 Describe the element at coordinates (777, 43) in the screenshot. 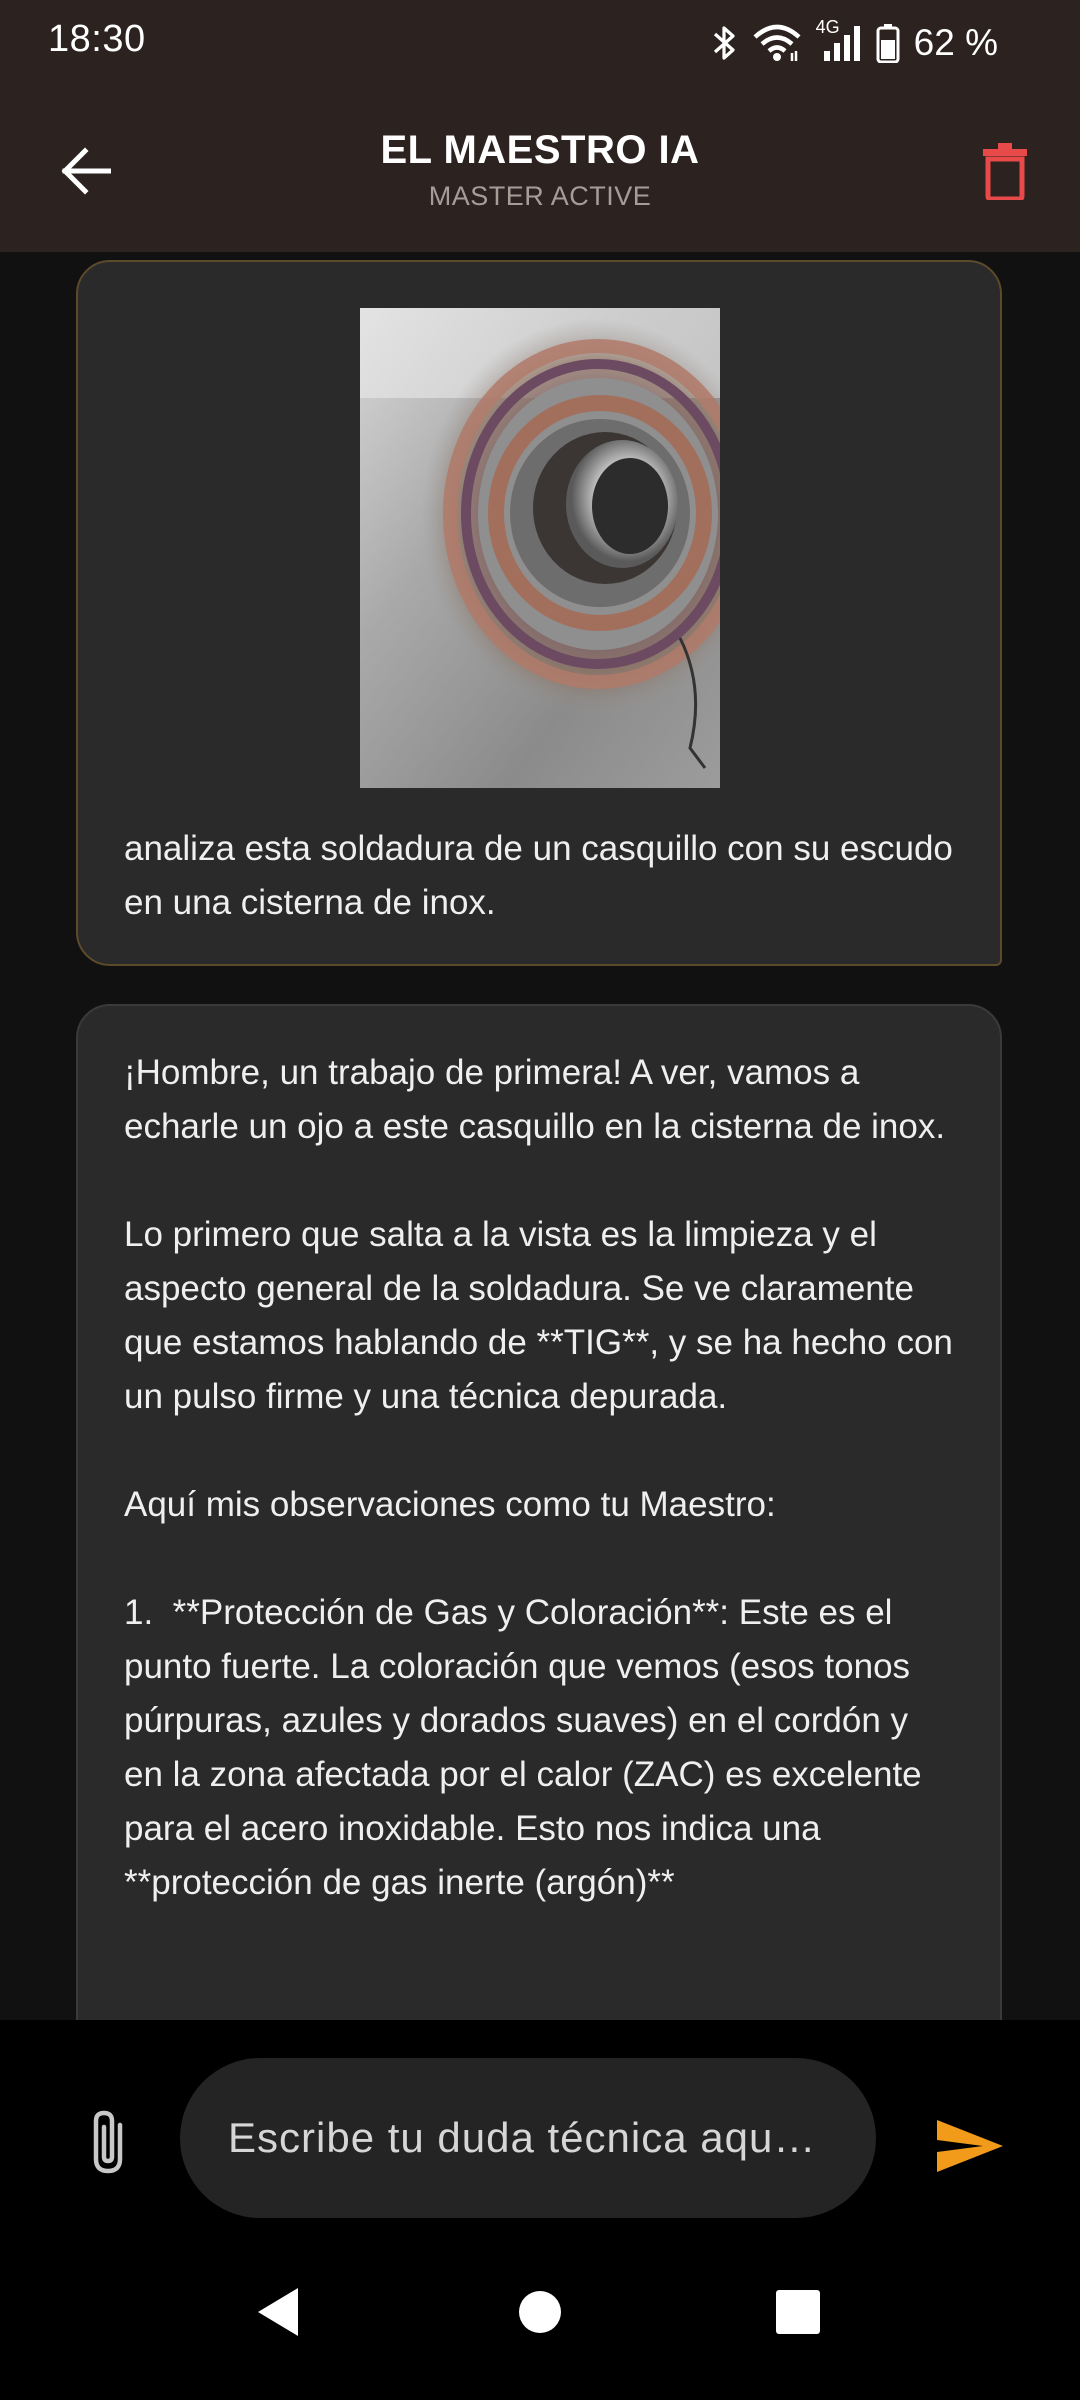

I see `wifi-icon` at that location.